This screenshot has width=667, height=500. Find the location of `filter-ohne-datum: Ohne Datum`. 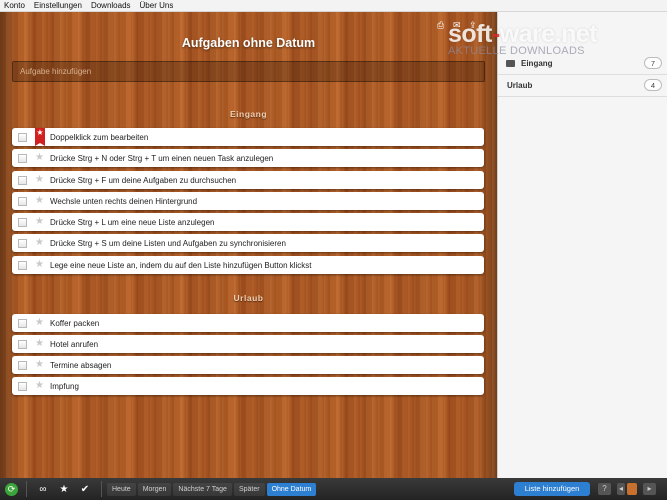

filter-ohne-datum: Ohne Datum is located at coordinates (291, 489).